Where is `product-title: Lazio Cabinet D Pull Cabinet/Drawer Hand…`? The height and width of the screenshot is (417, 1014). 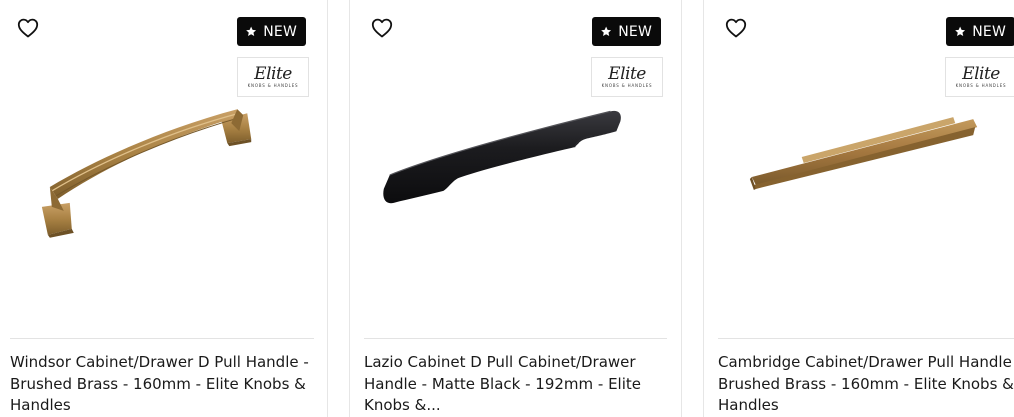 product-title: Lazio Cabinet D Pull Cabinet/Drawer Hand… is located at coordinates (514, 384).